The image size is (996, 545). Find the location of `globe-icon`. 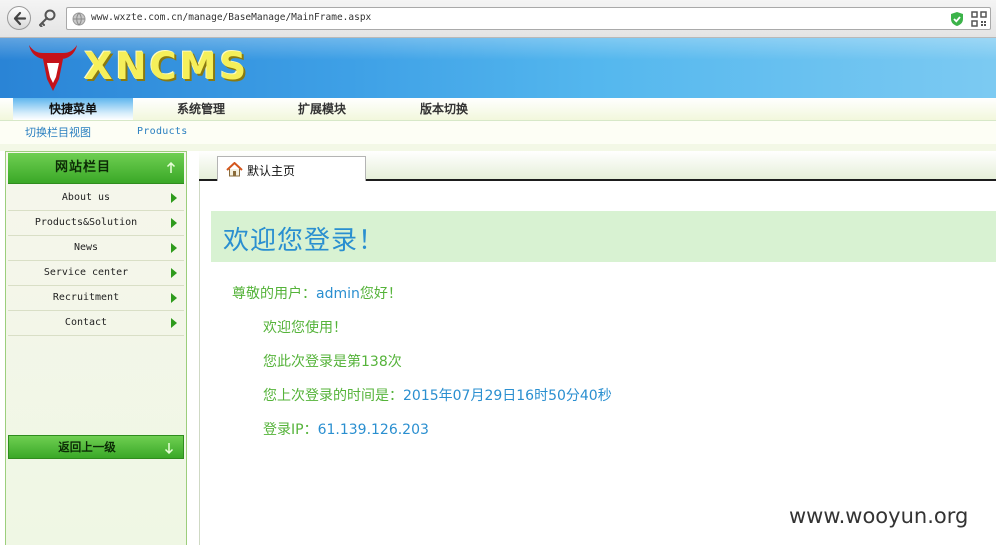

globe-icon is located at coordinates (79, 19).